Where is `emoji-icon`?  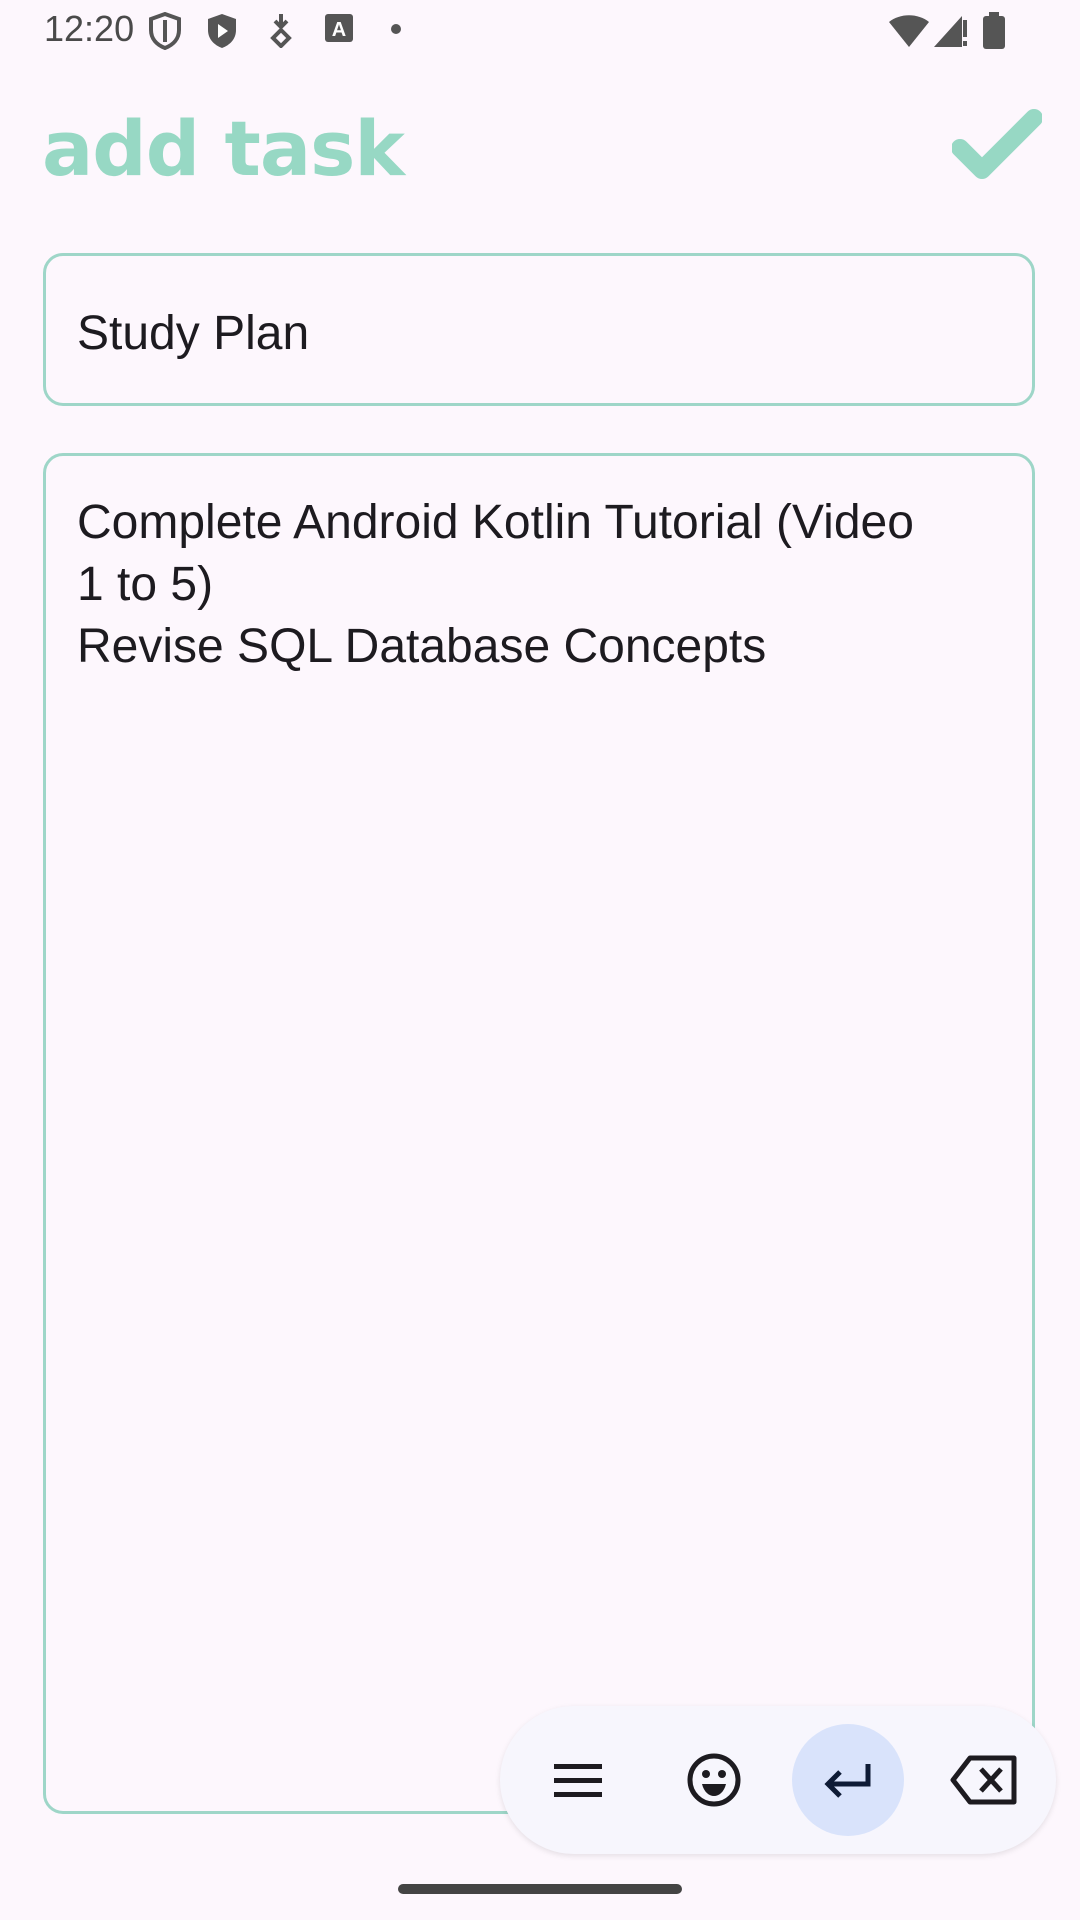 emoji-icon is located at coordinates (714, 1780).